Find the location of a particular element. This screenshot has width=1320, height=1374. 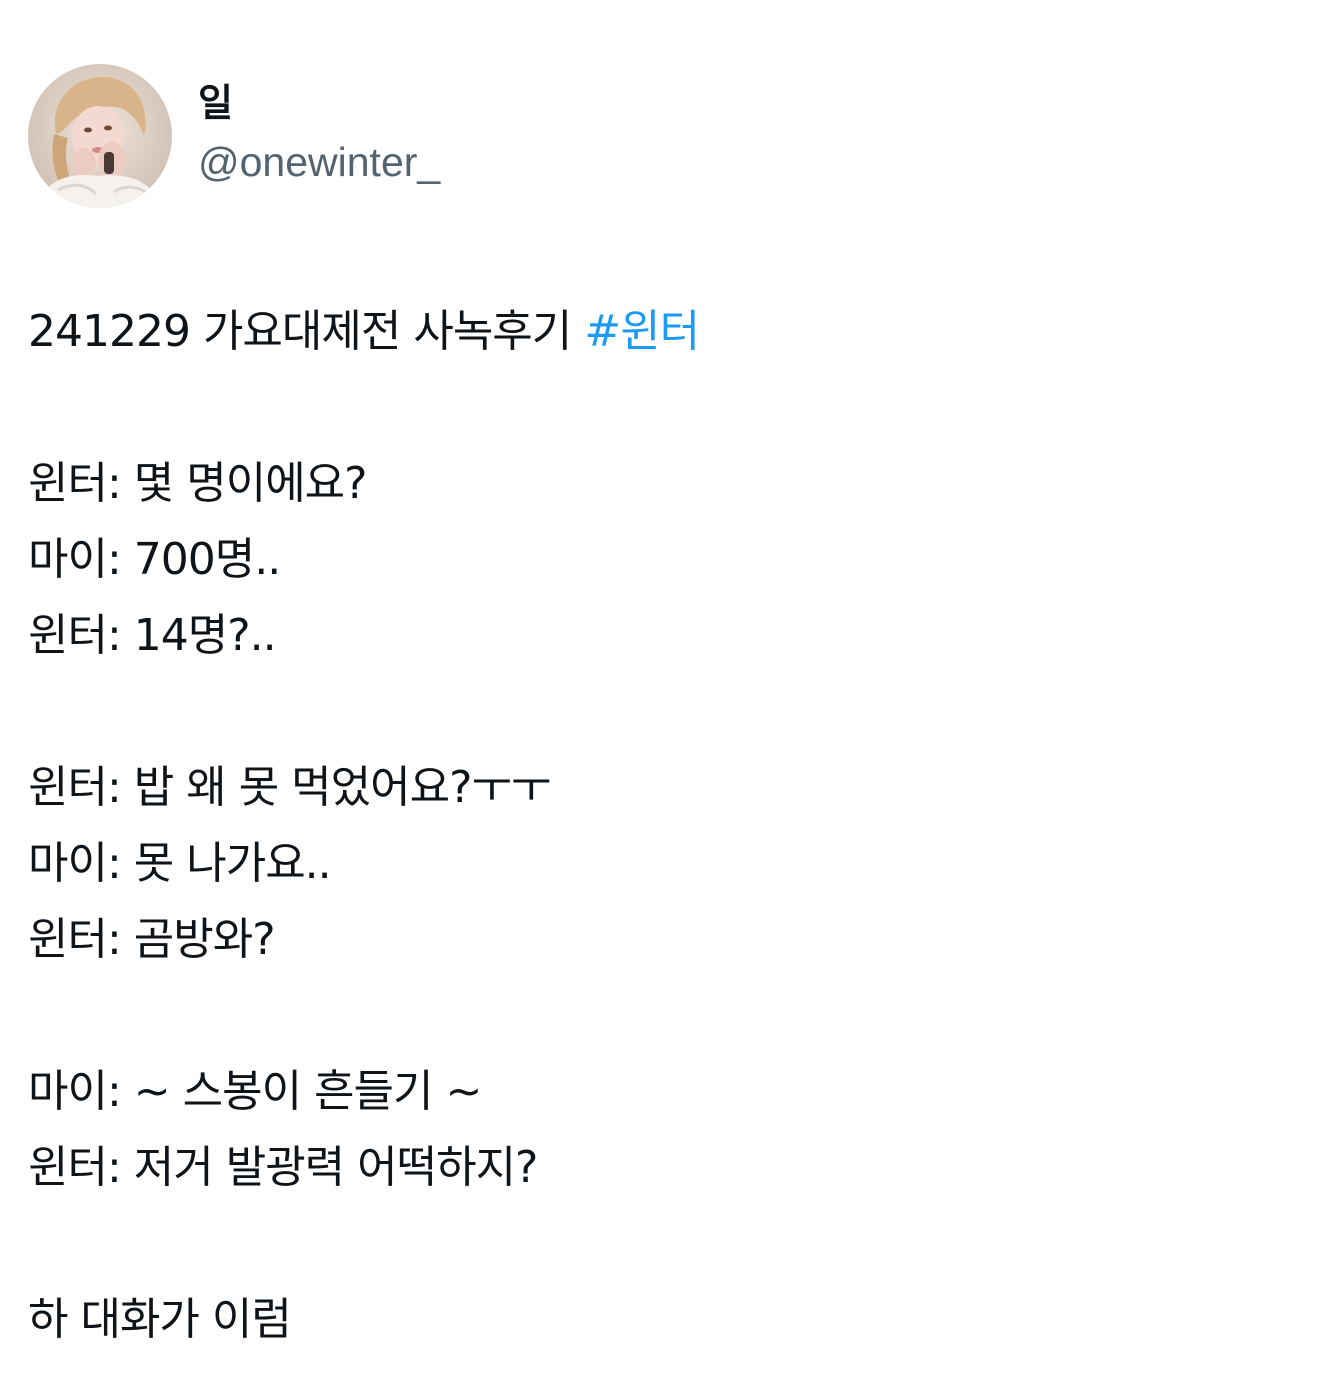

author-display-name: 일 is located at coordinates (319, 103).